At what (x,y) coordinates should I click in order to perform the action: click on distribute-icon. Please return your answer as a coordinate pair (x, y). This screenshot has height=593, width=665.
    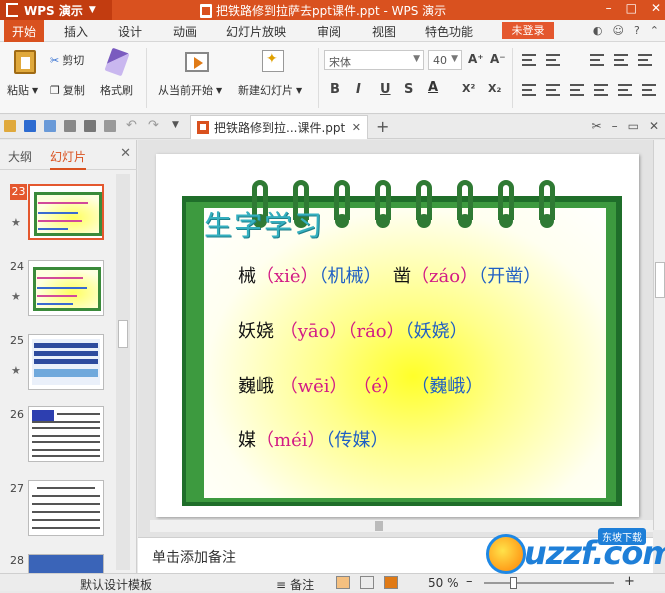
    Looking at the image, I should click on (625, 90).